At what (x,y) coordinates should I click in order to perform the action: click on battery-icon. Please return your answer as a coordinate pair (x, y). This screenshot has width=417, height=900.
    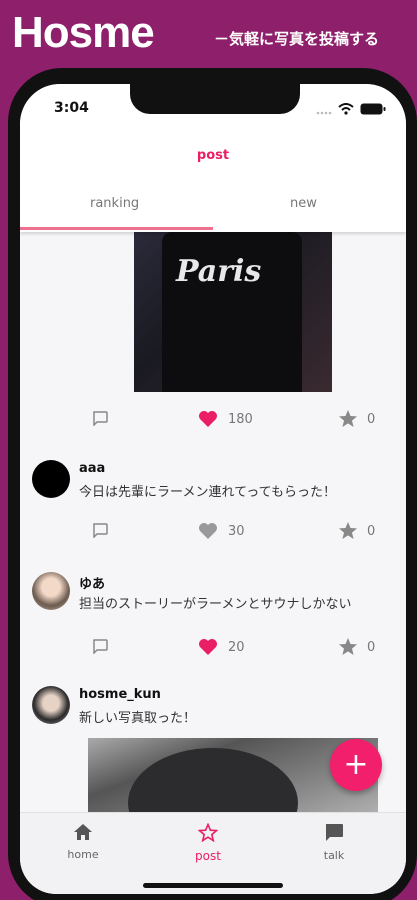
    Looking at the image, I should click on (373, 109).